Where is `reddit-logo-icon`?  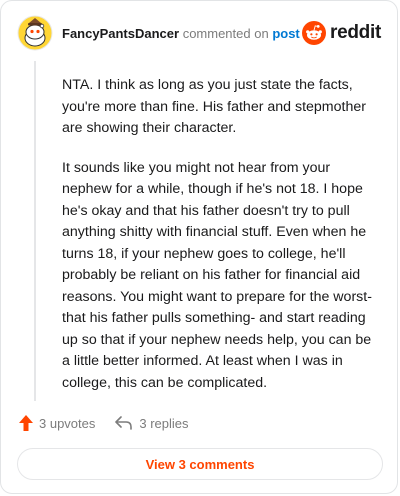 reddit-logo-icon is located at coordinates (314, 33).